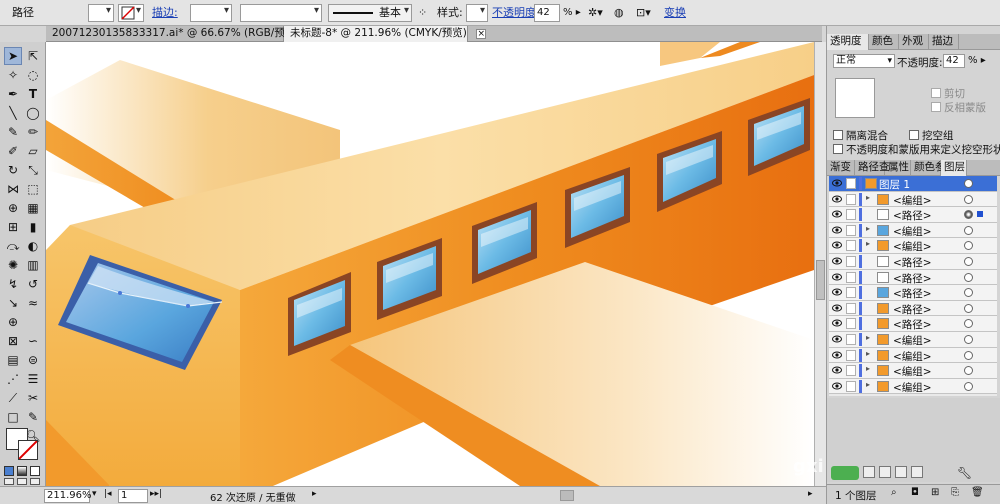 The height and width of the screenshot is (504, 1000). I want to click on tab-color-guide: 颜色参, so click(928, 168).